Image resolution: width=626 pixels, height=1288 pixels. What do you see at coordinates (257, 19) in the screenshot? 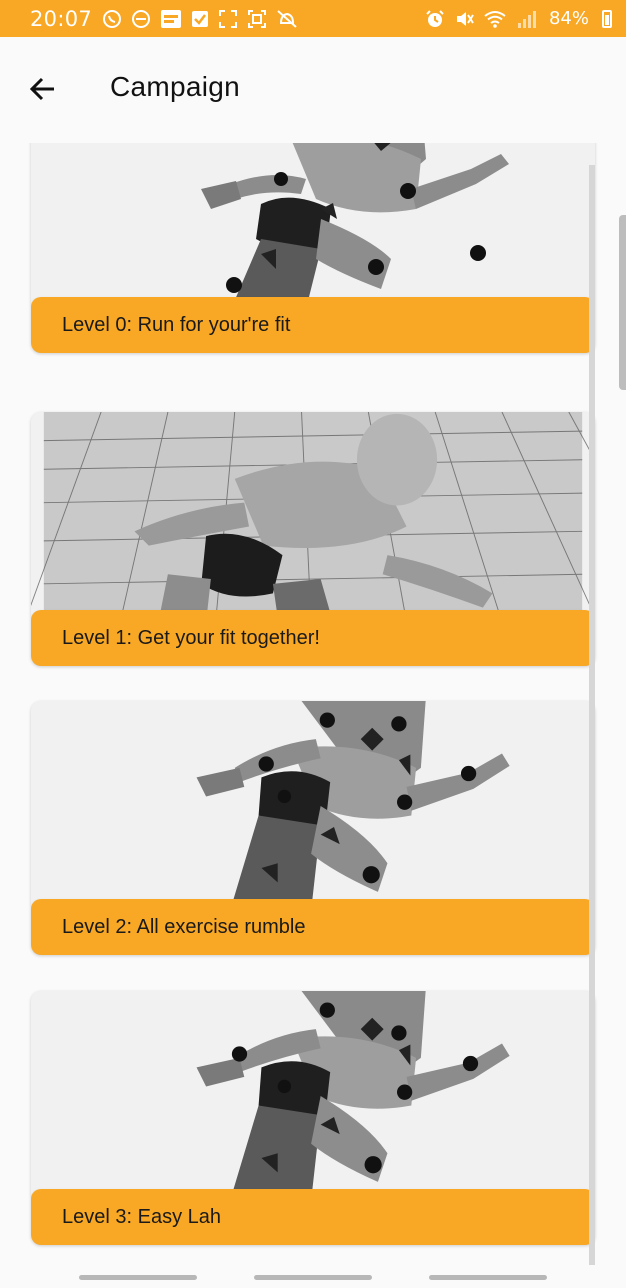
I see `scan-icon` at bounding box center [257, 19].